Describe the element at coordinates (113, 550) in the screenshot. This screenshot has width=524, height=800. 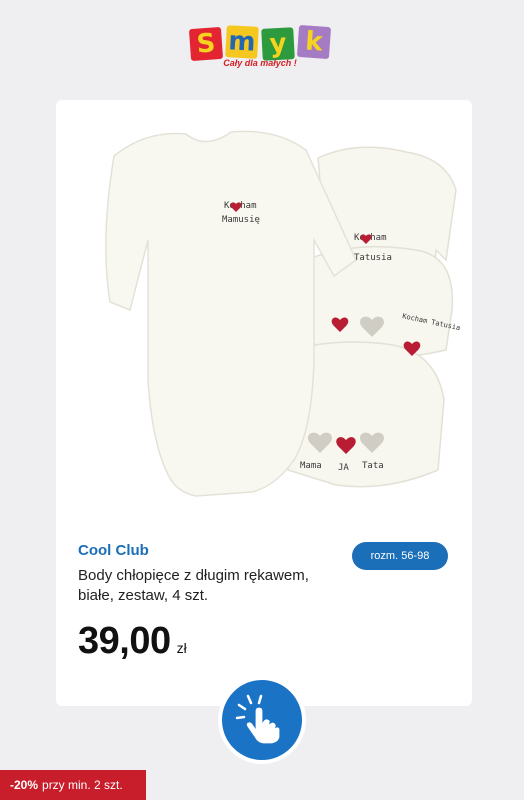
I see `product-brand: Cool Club` at that location.